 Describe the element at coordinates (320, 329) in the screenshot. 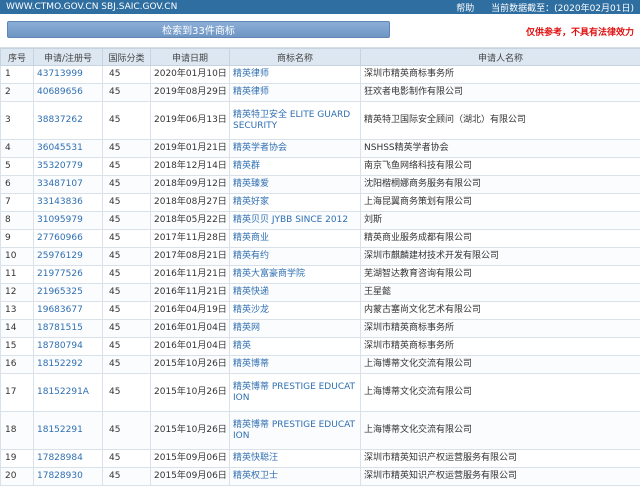

I see `table-row: 1418781515452016年01月04日精英网深圳市精英商标事务所` at that location.